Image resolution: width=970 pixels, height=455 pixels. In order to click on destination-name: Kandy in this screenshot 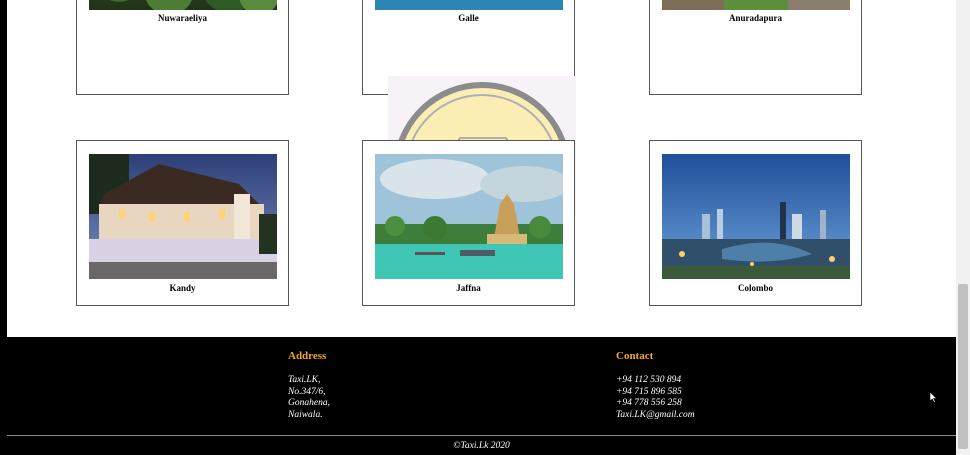, I will do `click(182, 288)`.